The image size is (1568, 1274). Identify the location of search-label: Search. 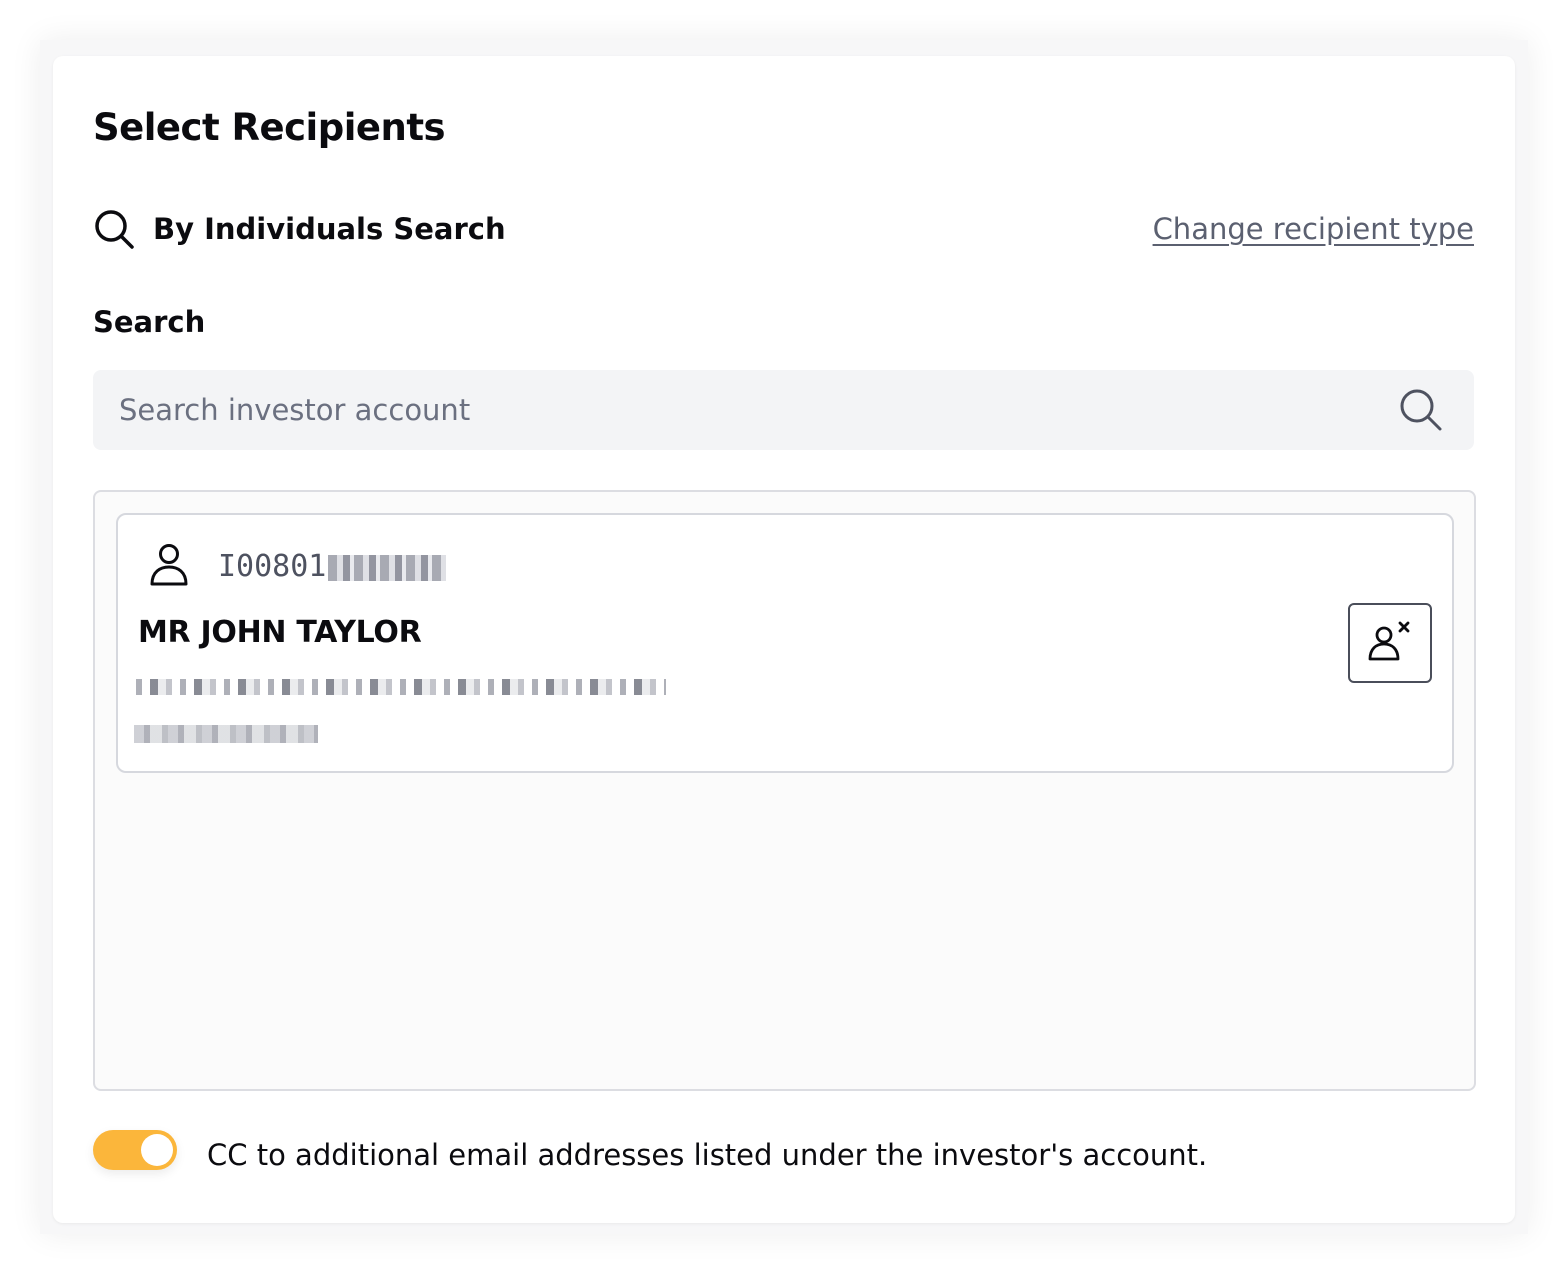
(149, 322).